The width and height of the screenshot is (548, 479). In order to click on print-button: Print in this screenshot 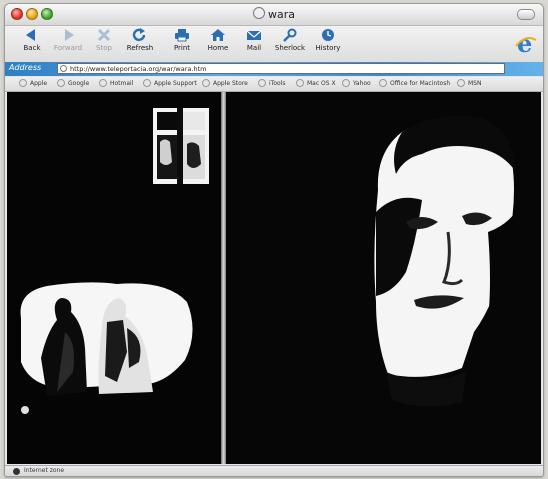, I will do `click(182, 44)`.